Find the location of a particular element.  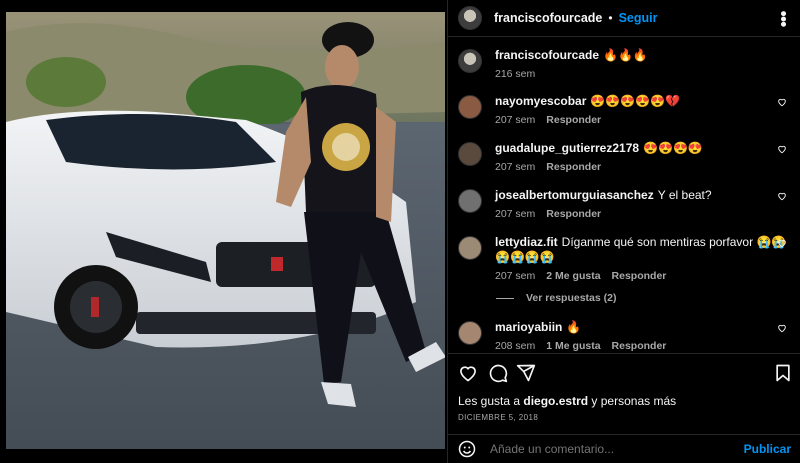

comment-likes-count: 1 Me gusta is located at coordinates (573, 346).